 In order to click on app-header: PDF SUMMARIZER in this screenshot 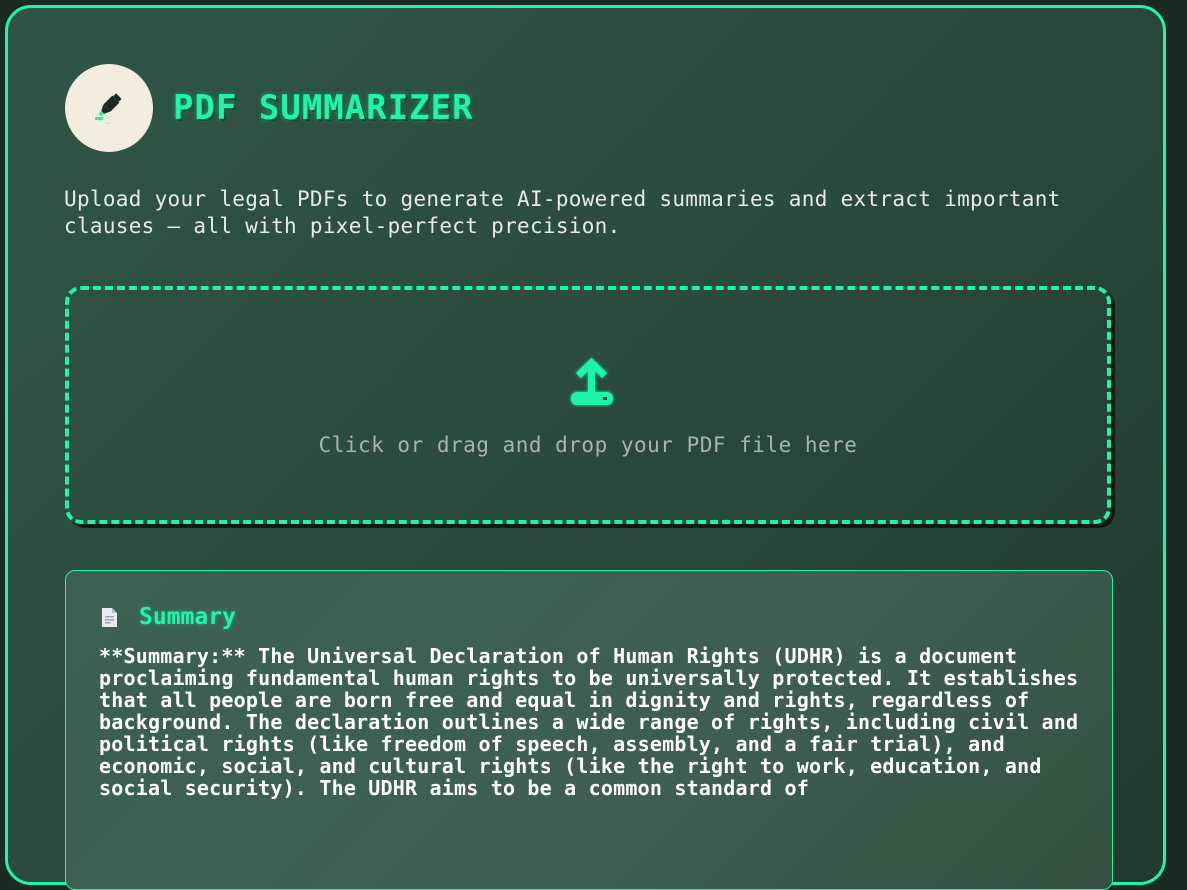, I will do `click(269, 108)`.